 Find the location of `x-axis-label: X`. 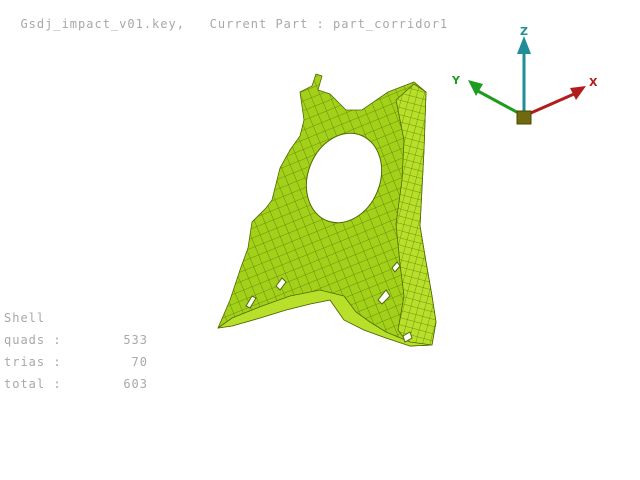

x-axis-label: X is located at coordinates (593, 82).